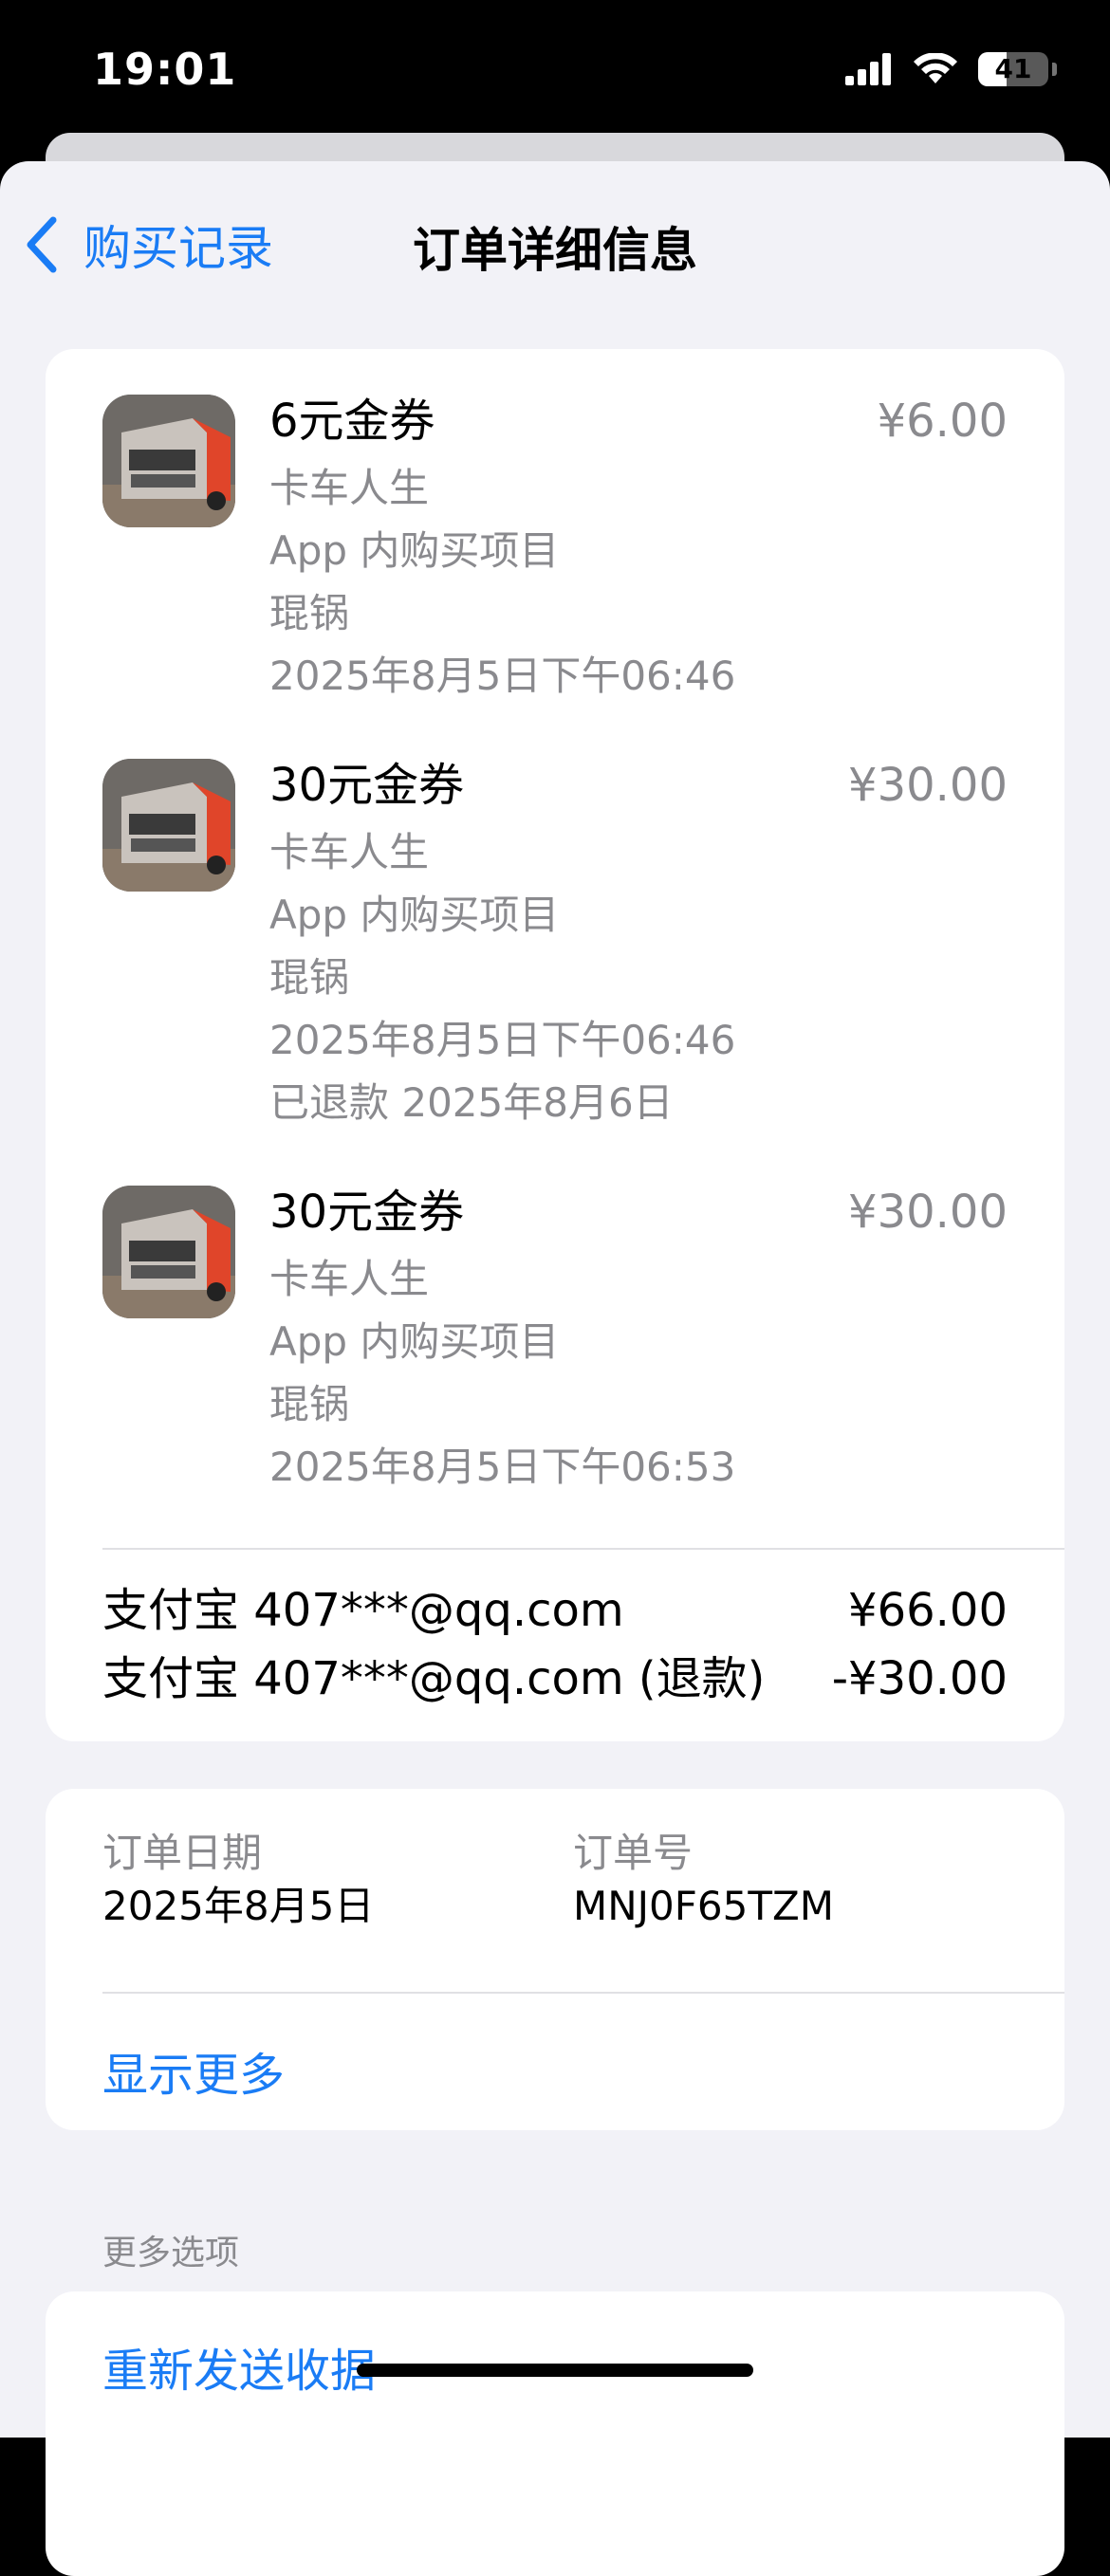  What do you see at coordinates (555, 71) in the screenshot?
I see `status-bar: 19:01 41` at bounding box center [555, 71].